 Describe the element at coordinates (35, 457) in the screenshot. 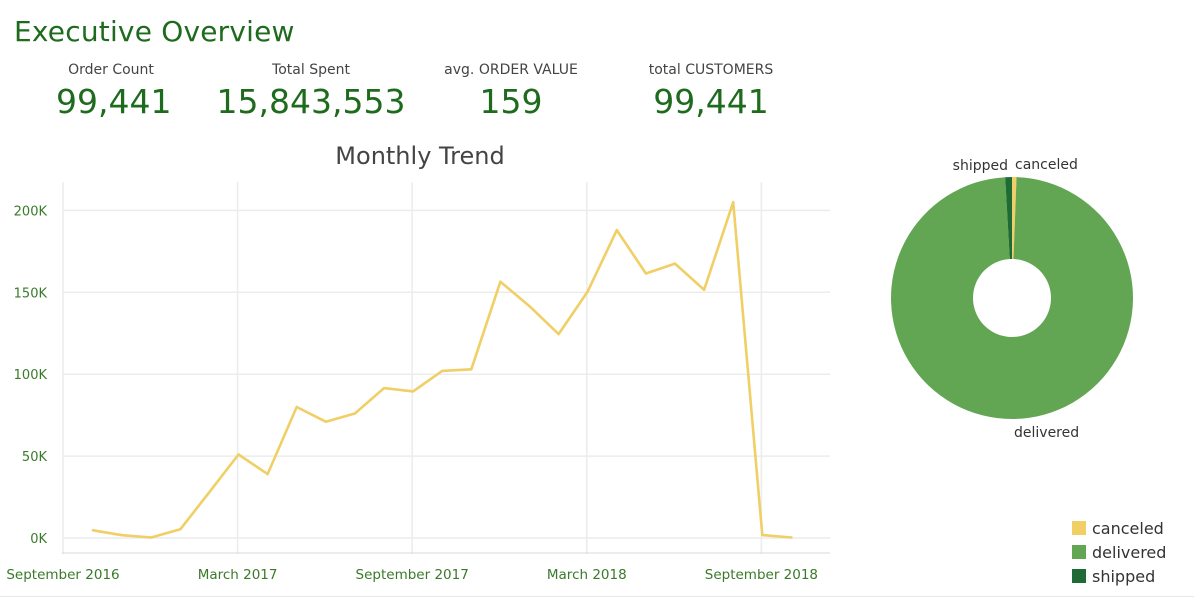

I see `y-tick-label: 50K` at that location.